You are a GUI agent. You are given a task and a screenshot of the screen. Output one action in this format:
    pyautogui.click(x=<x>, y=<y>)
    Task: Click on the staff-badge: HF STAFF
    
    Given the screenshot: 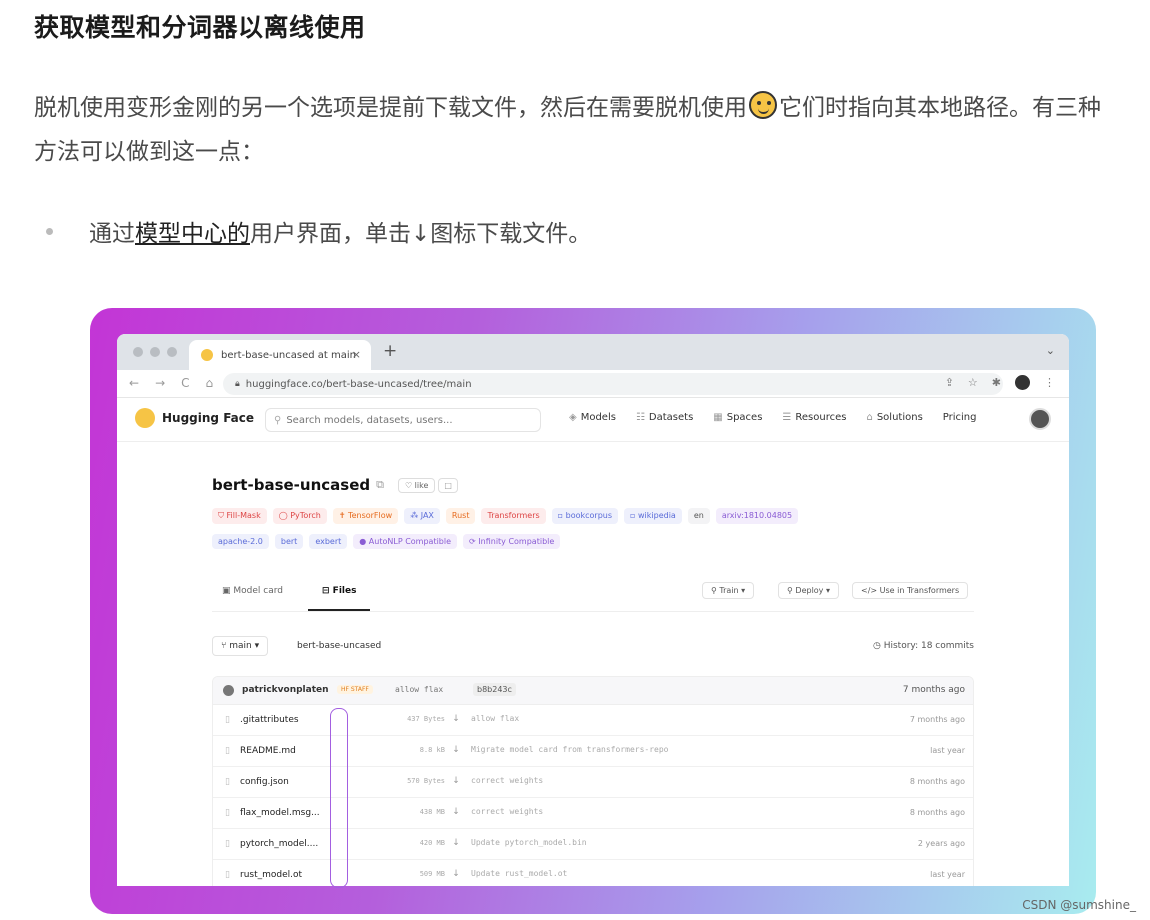 What is the action you would take?
    pyautogui.click(x=355, y=689)
    